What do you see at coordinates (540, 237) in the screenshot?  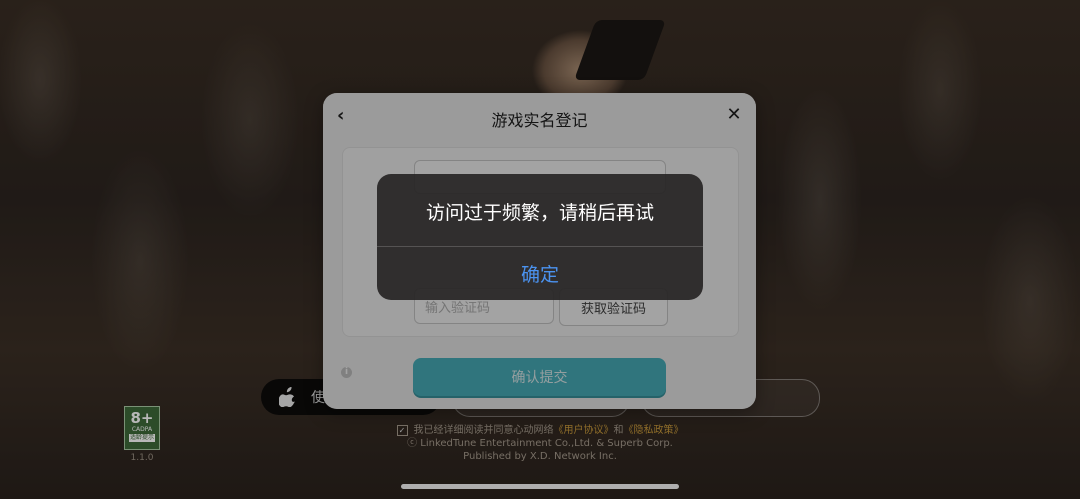 I see `alert-dialog: 访问过于频繁，请稍后再试 确定` at bounding box center [540, 237].